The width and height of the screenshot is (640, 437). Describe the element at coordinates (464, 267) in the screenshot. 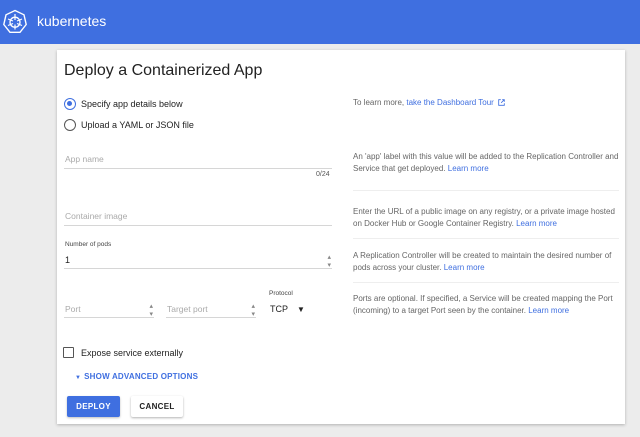

I see `pods-learn-more-link: Learn more` at that location.